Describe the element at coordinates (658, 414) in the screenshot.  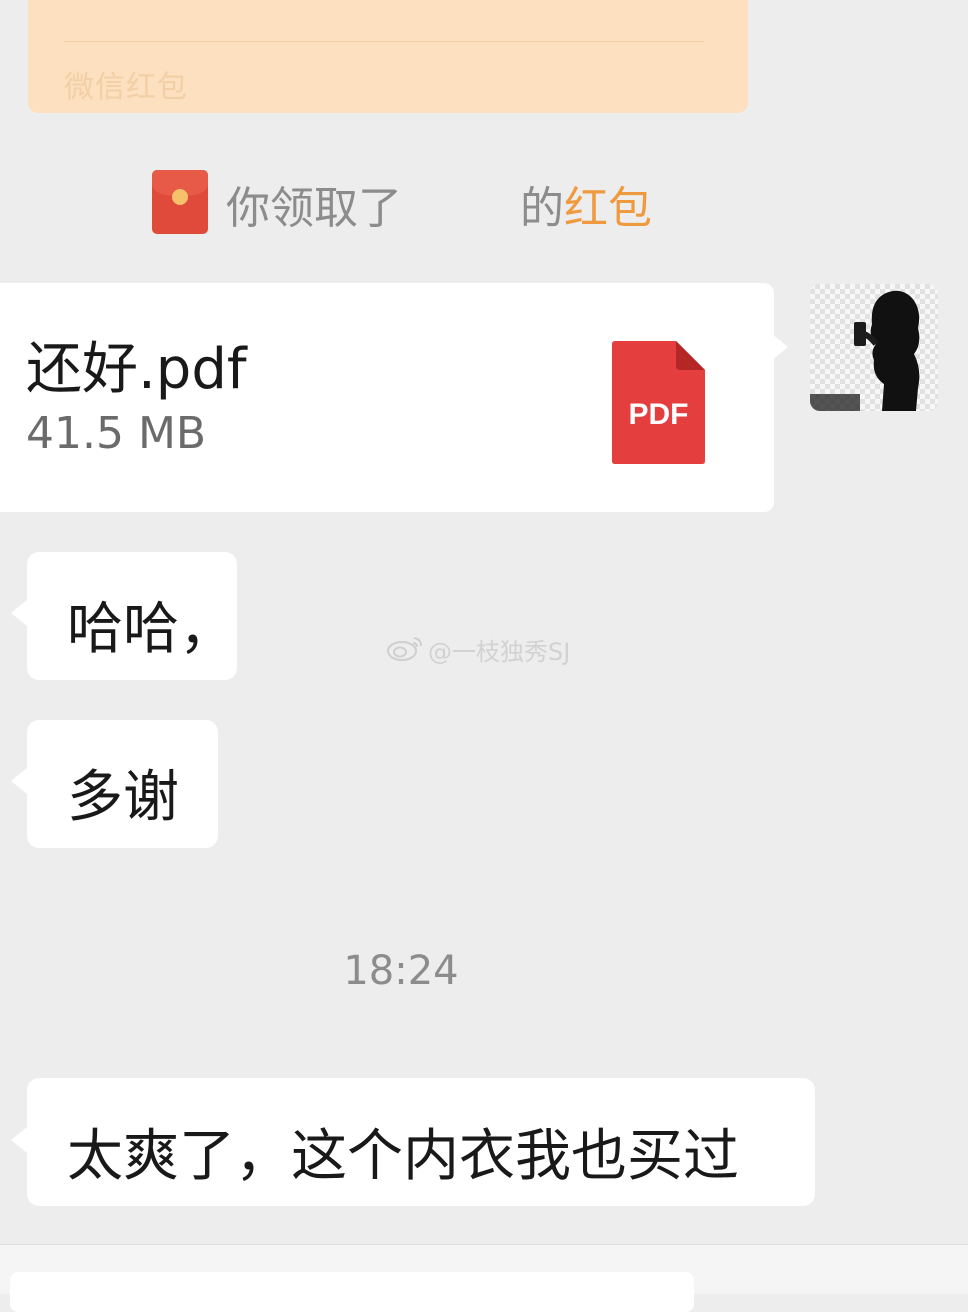
I see `pdf-type-label: PDF` at that location.